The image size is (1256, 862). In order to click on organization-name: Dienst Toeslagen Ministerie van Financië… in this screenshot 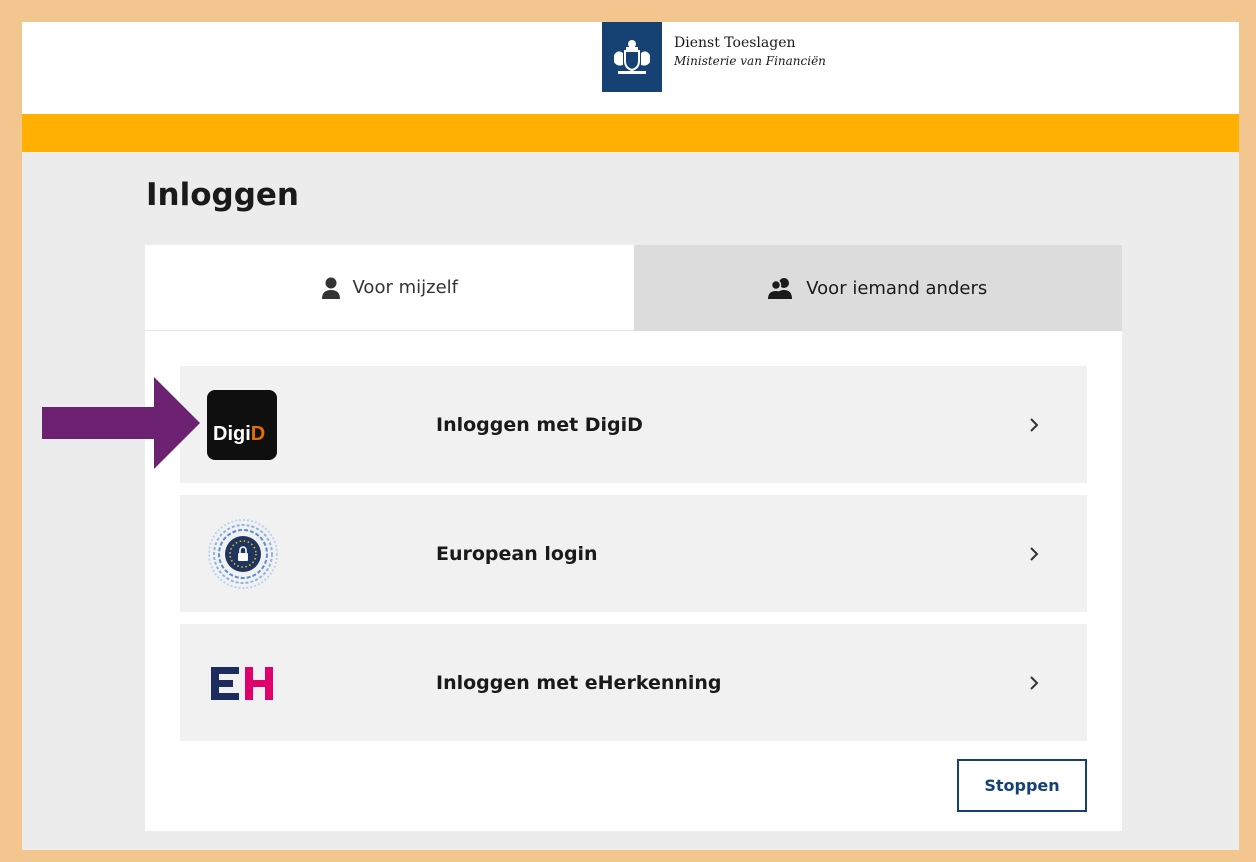, I will do `click(750, 52)`.